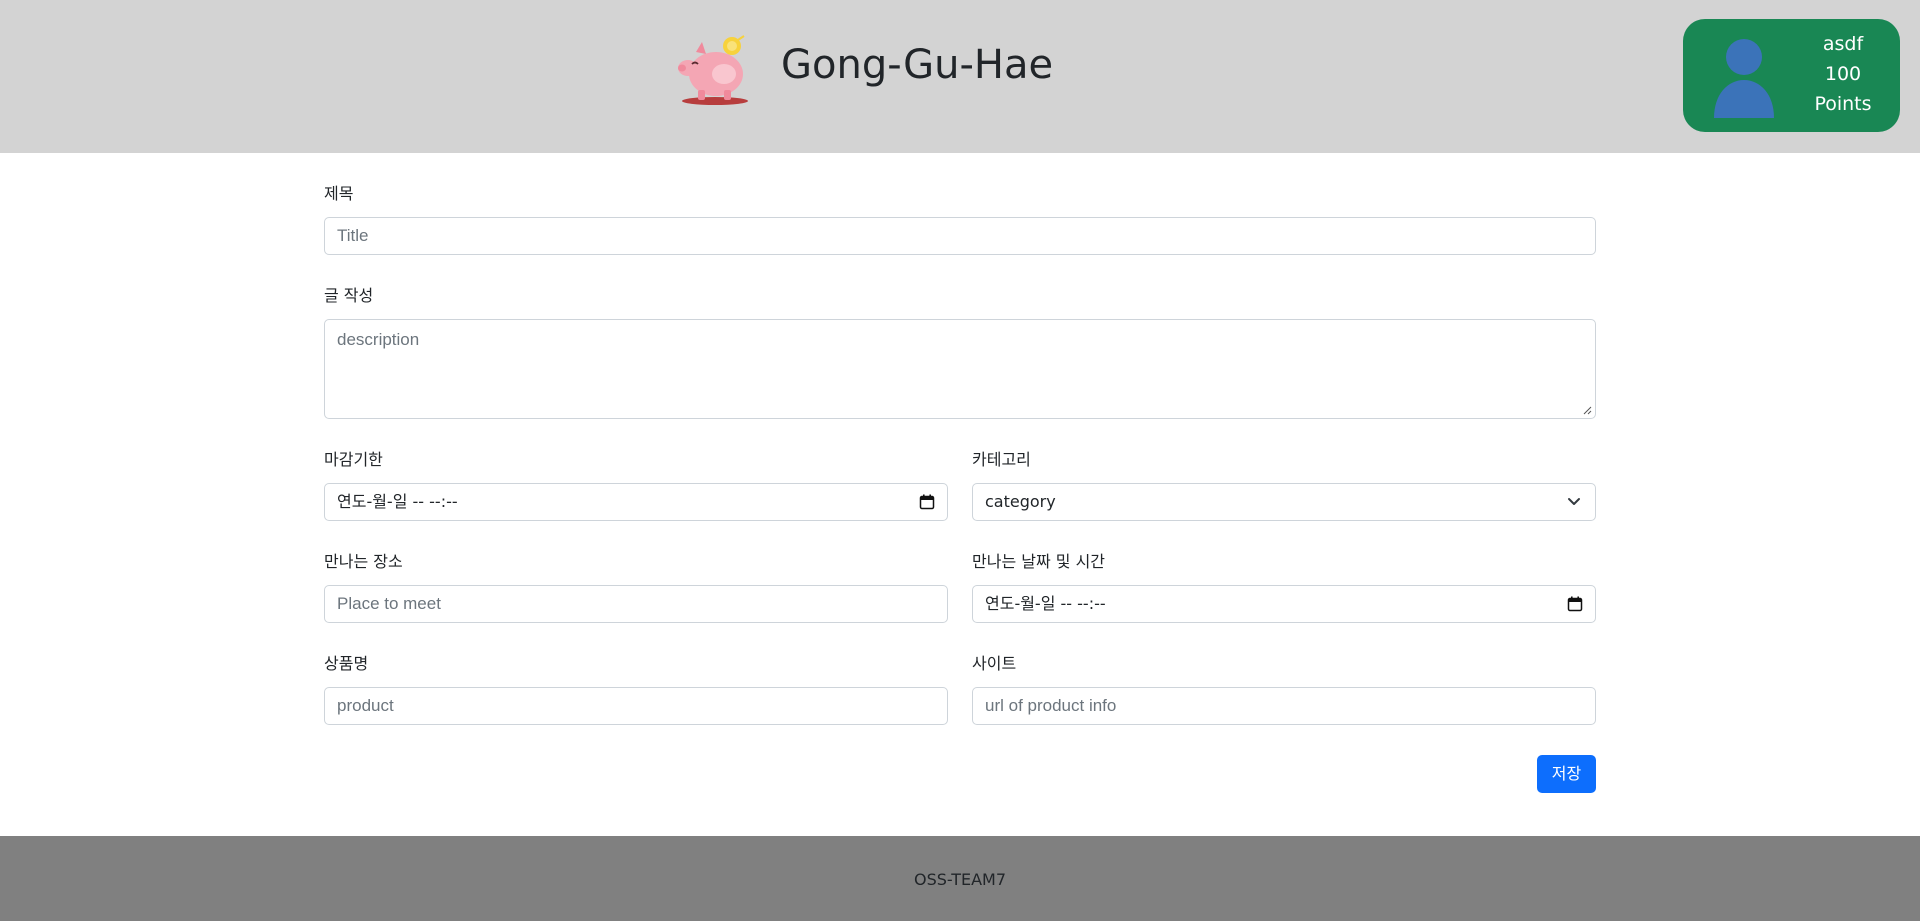 The image size is (1920, 921). I want to click on username: asdf, so click(1843, 44).